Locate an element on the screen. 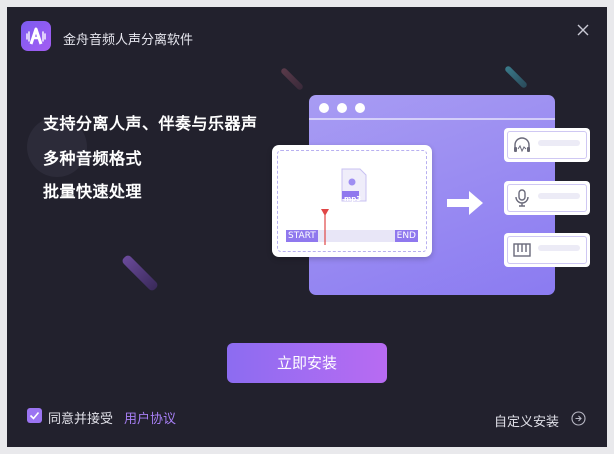 Image resolution: width=614 pixels, height=454 pixels. close-icon is located at coordinates (583, 30).